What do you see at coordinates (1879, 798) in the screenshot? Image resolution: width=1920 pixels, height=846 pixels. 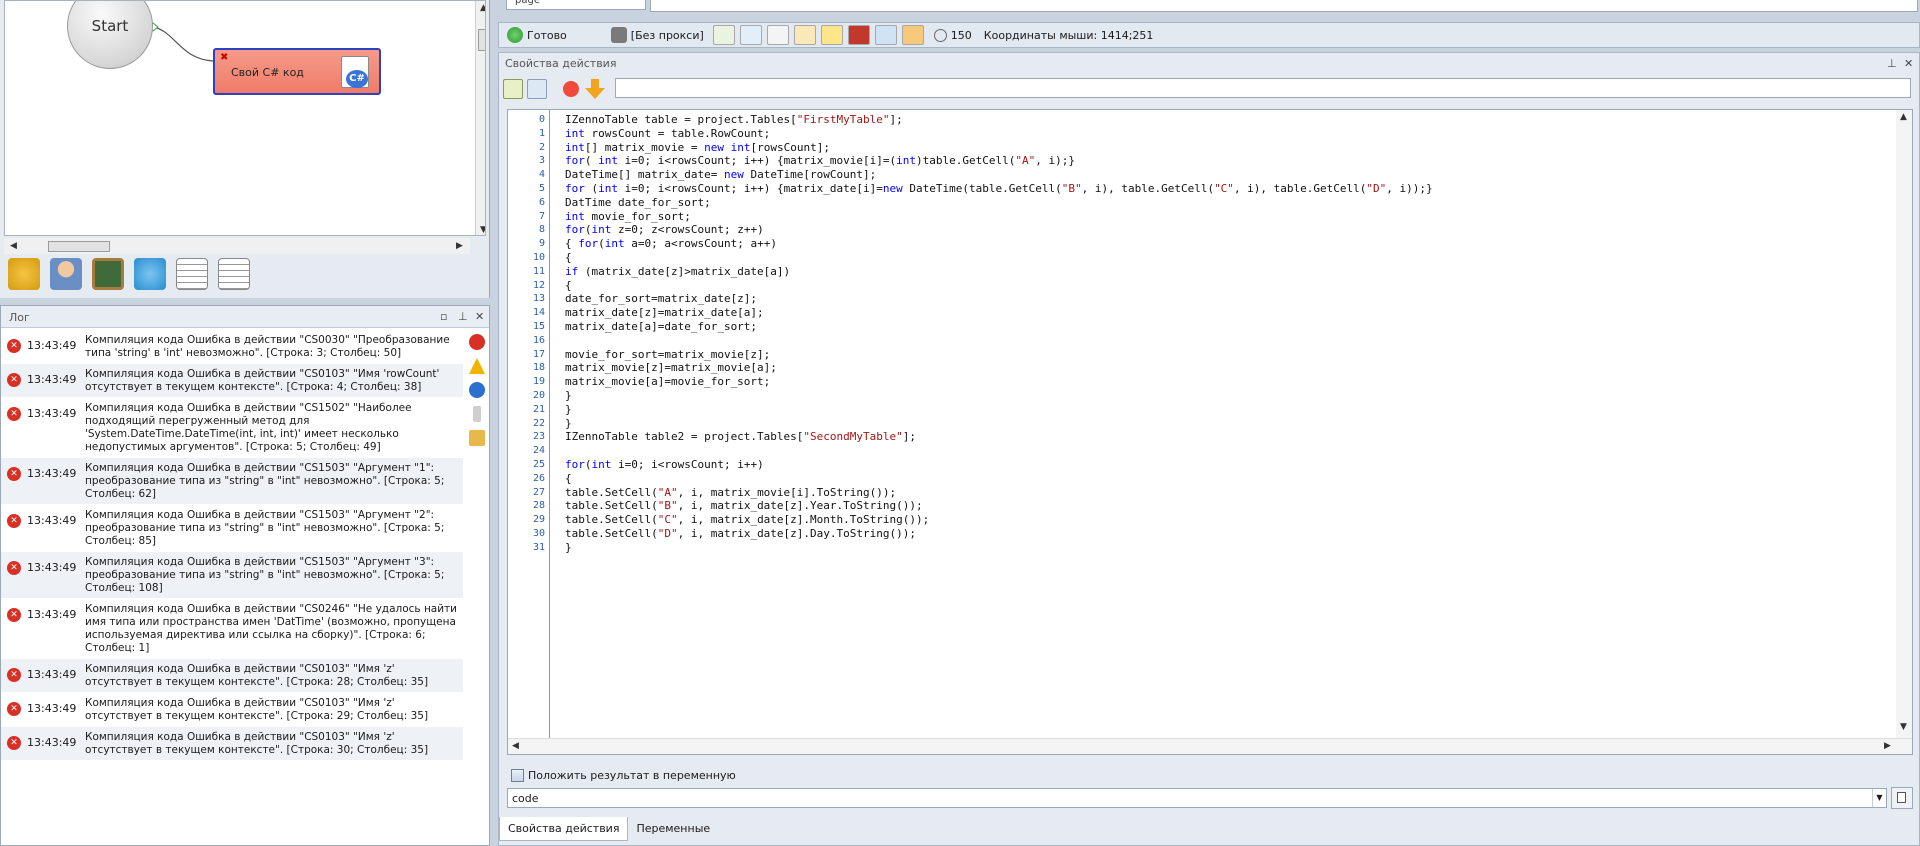 I see `chevron-down-icon: ▼` at bounding box center [1879, 798].